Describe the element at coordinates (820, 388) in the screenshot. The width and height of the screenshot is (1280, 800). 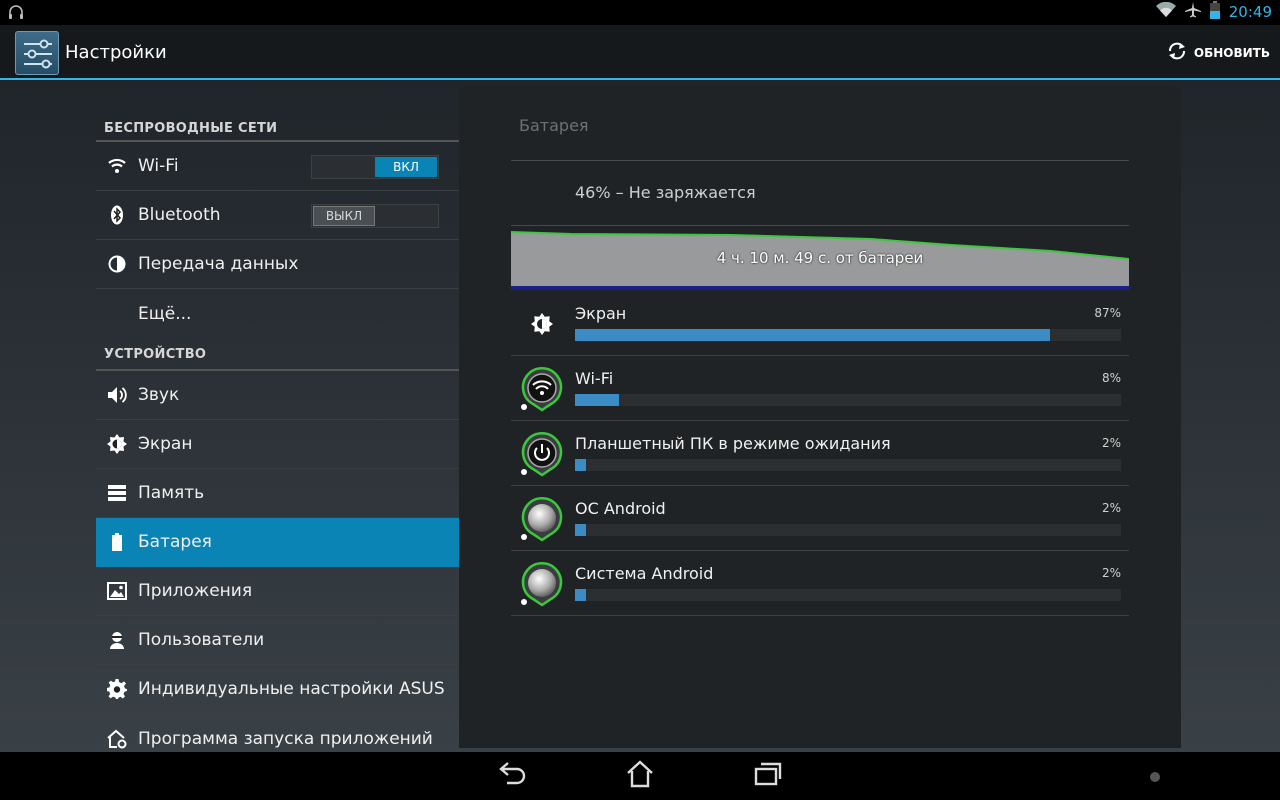
I see `usage-row-wifi: Wi-Fi 8%` at that location.